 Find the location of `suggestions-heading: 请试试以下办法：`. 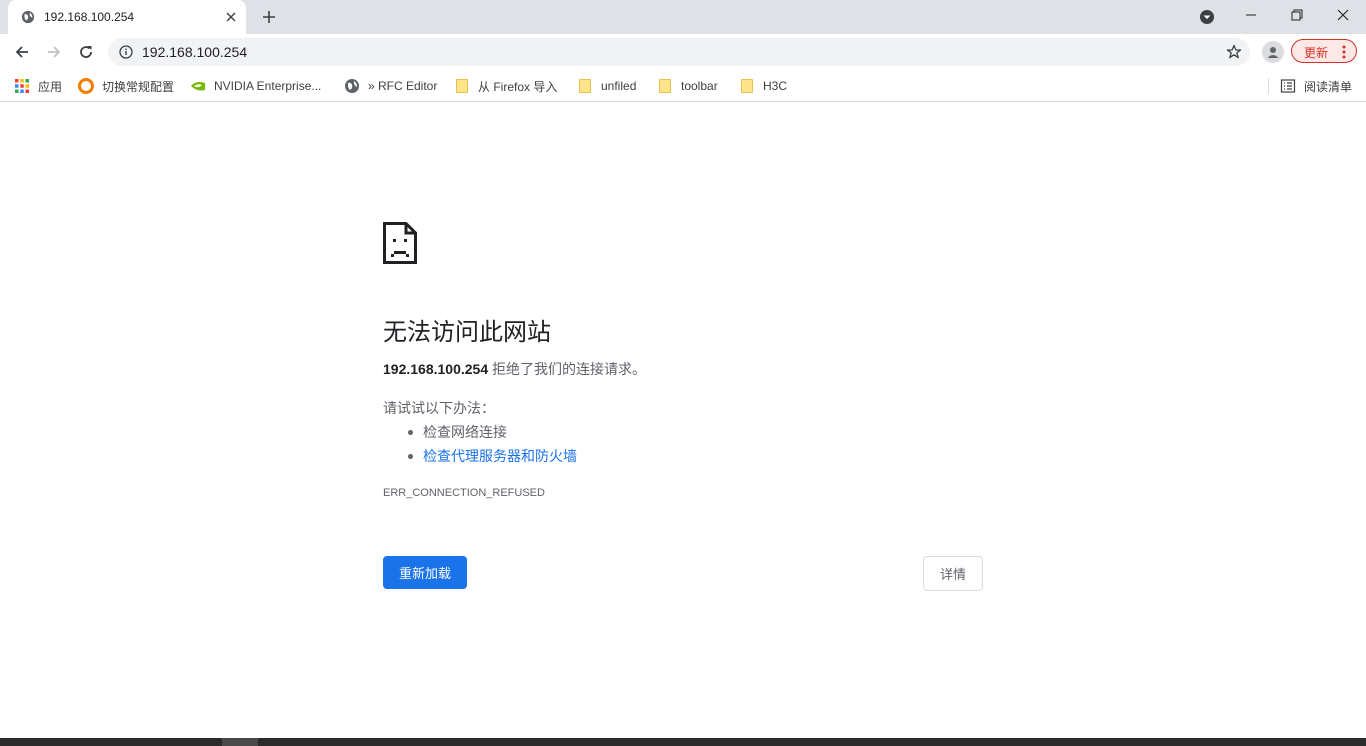

suggestions-heading: 请试试以下办法： is located at coordinates (439, 408).